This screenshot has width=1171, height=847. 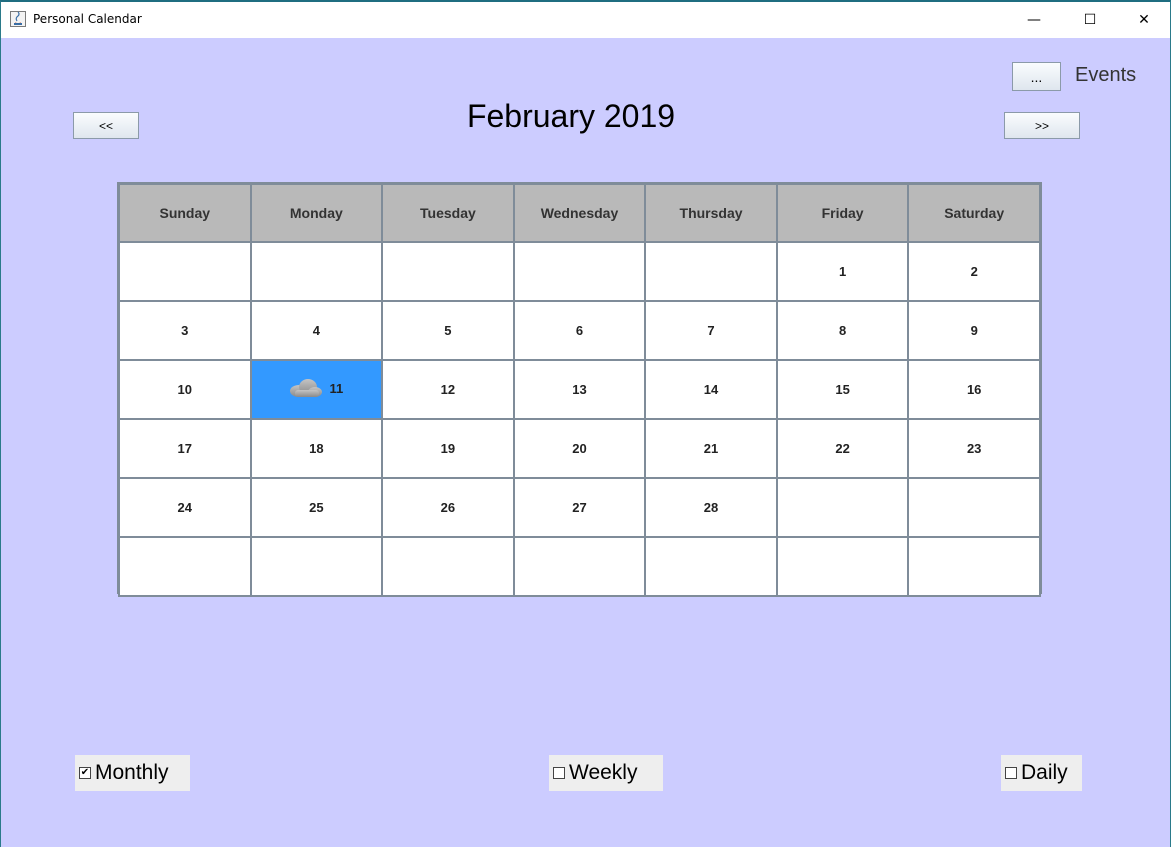 I want to click on weekday-header: Sunday, so click(x=185, y=213).